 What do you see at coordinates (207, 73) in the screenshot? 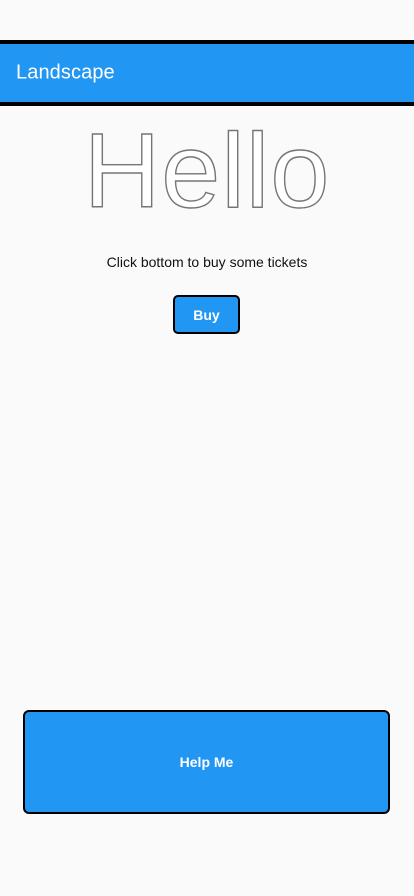
I see `app-bar: Landscape` at bounding box center [207, 73].